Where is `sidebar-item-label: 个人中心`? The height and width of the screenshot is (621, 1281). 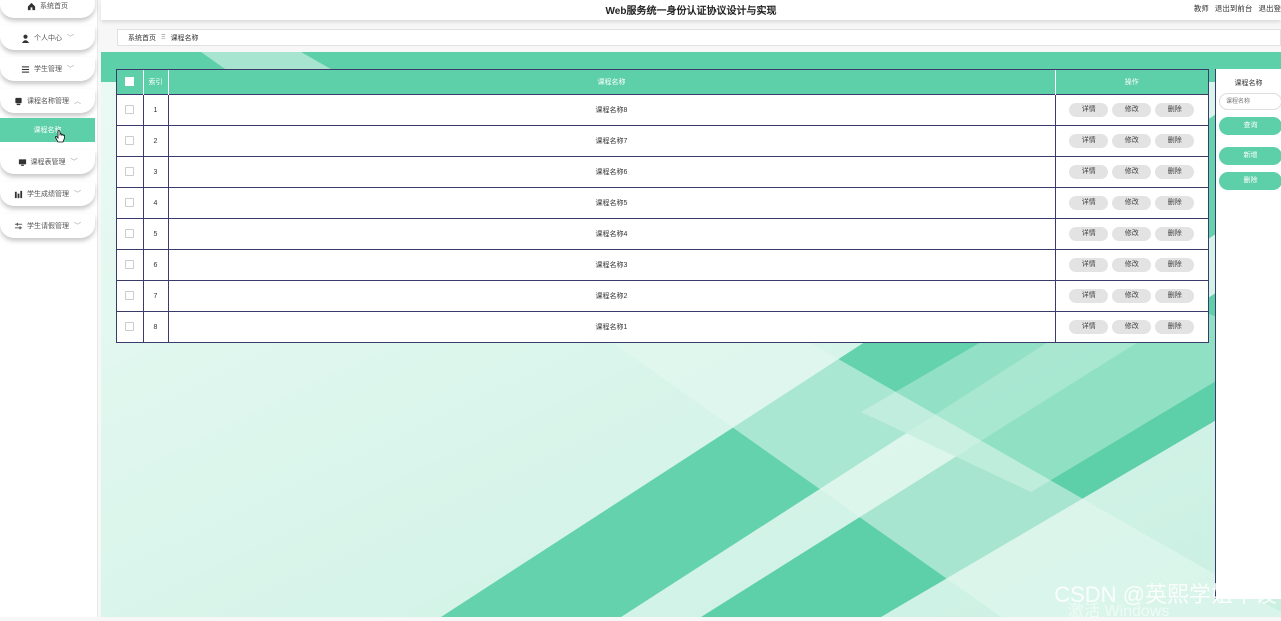
sidebar-item-label: 个人中心 is located at coordinates (48, 38).